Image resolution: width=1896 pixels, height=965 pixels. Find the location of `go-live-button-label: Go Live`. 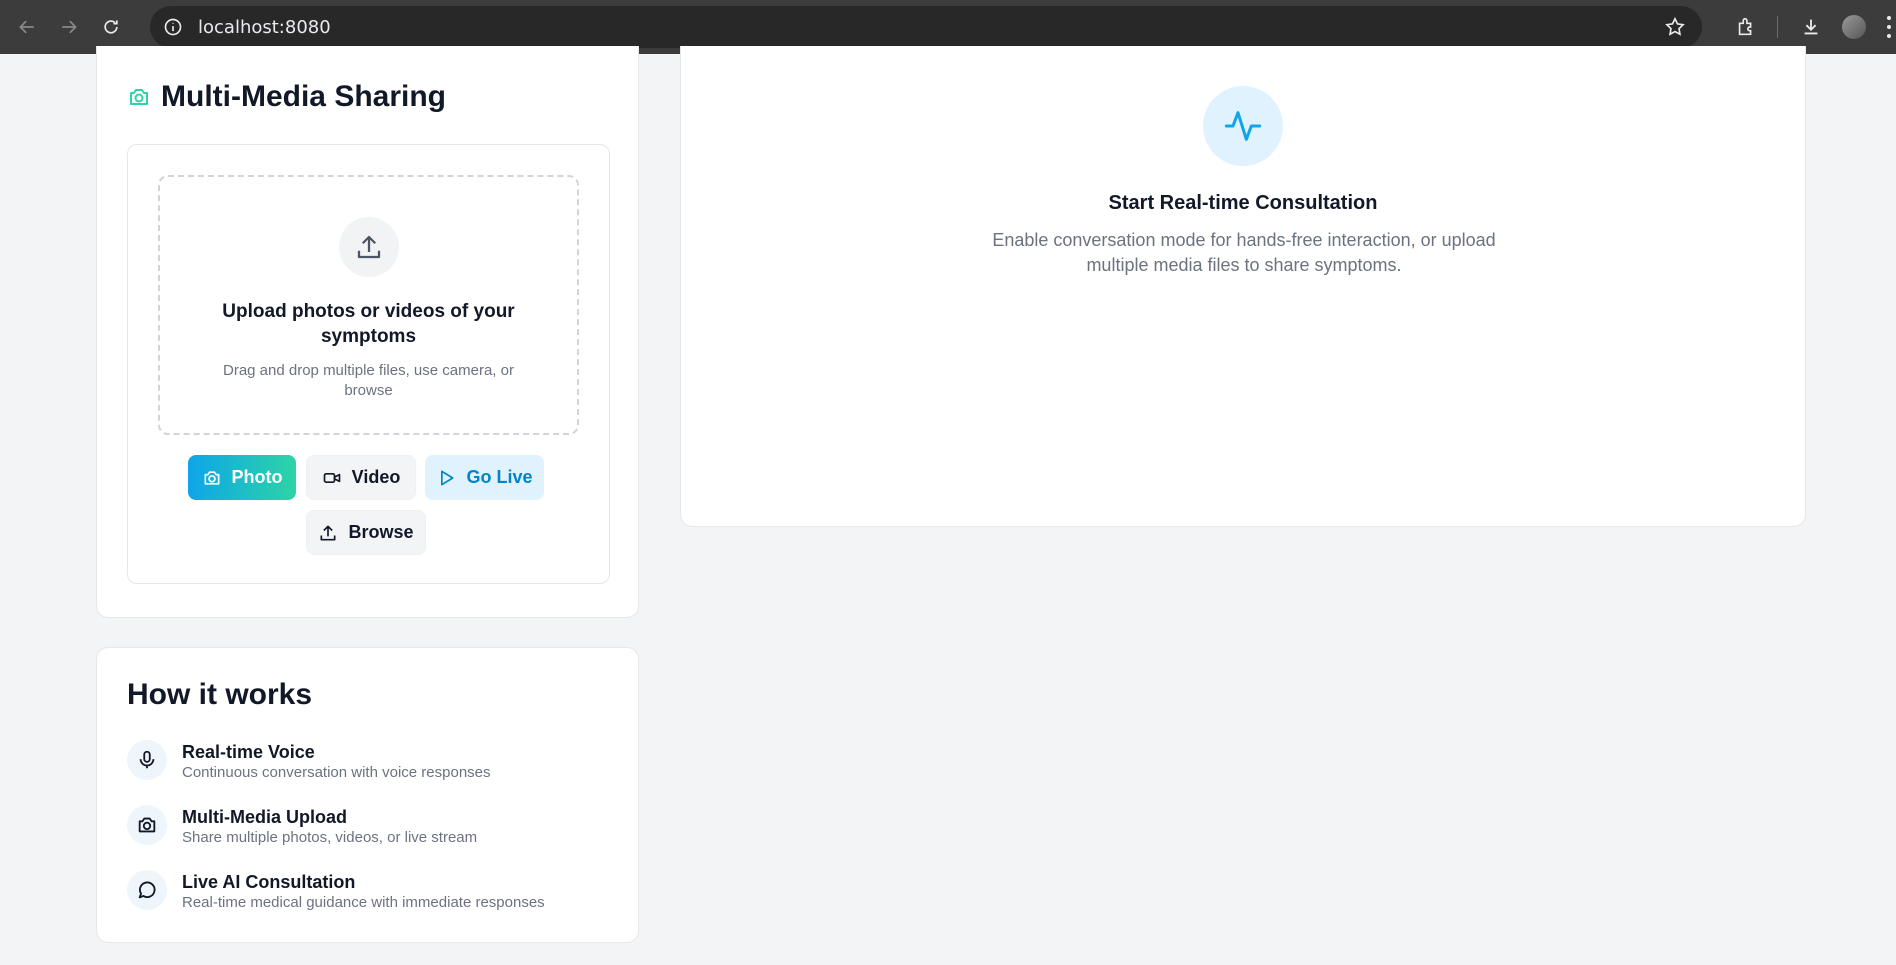

go-live-button-label: Go Live is located at coordinates (499, 477).